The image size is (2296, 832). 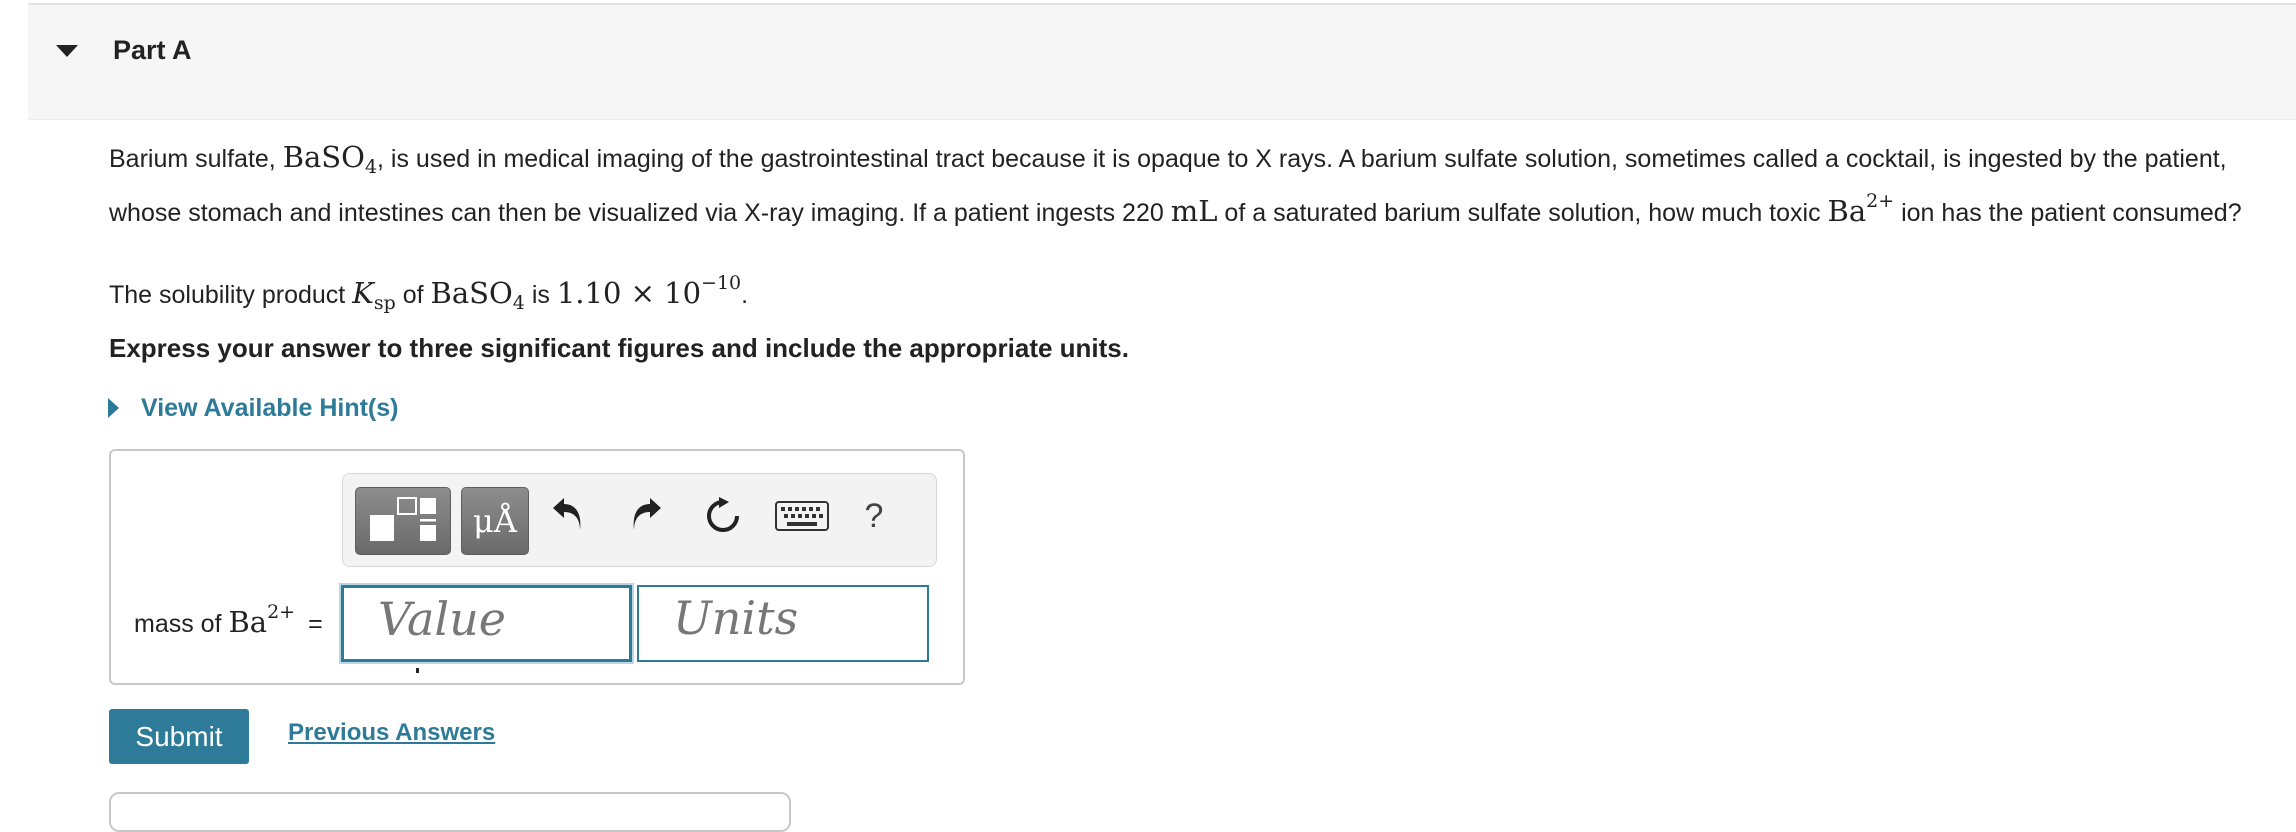 I want to click on help-icon: ?, so click(x=874, y=515).